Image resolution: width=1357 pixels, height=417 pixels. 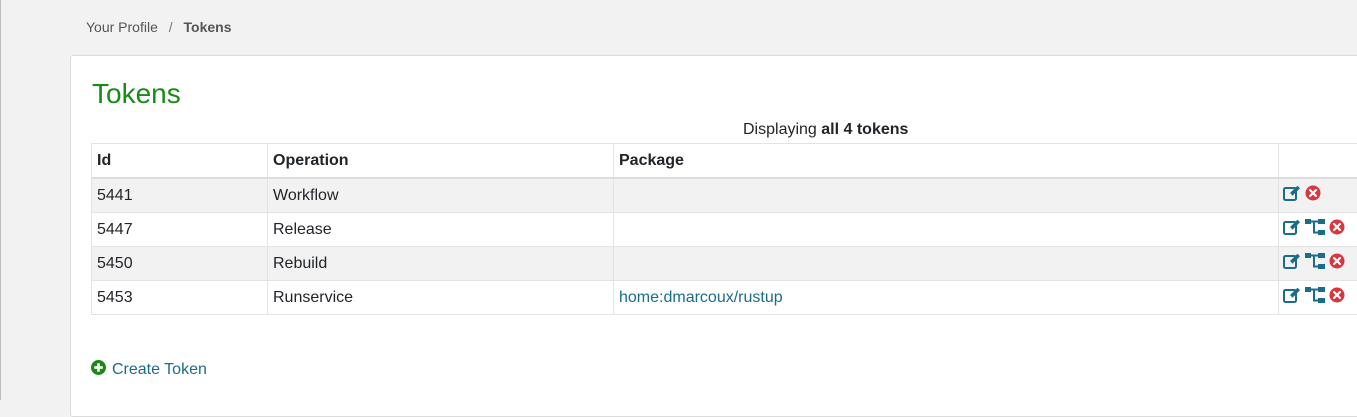 What do you see at coordinates (1318, 161) in the screenshot?
I see `column-header-actions` at bounding box center [1318, 161].